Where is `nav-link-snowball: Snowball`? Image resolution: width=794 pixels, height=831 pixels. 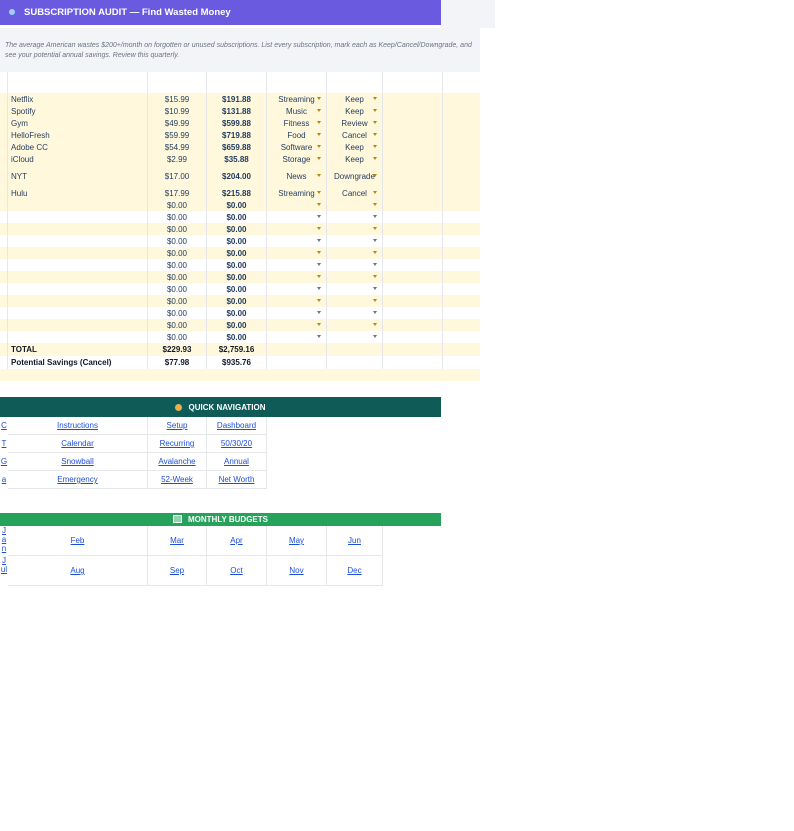
nav-link-snowball: Snowball is located at coordinates (77, 461).